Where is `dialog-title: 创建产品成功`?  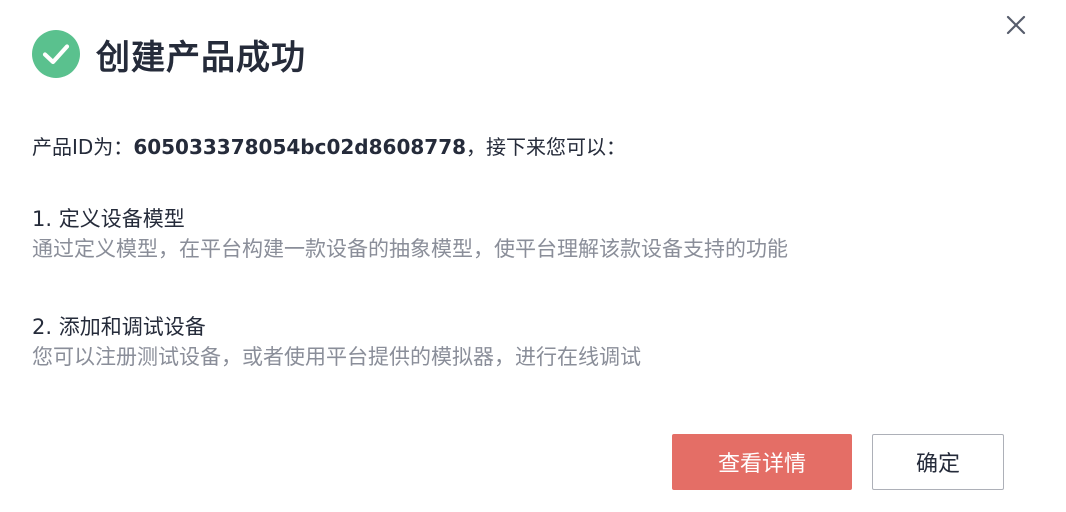 dialog-title: 创建产品成功 is located at coordinates (201, 57).